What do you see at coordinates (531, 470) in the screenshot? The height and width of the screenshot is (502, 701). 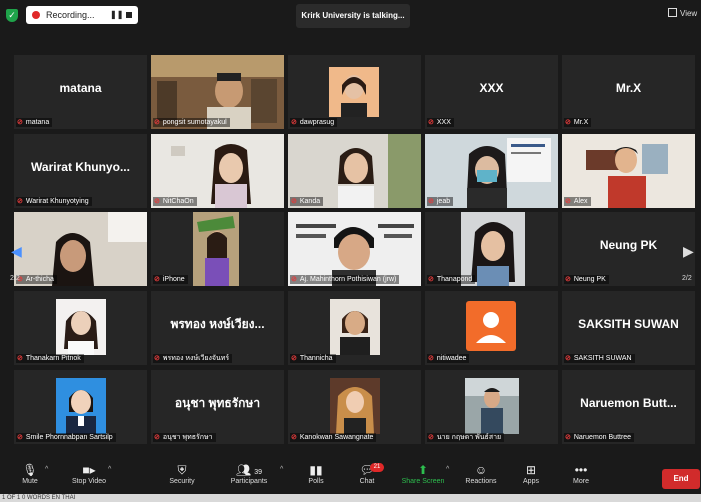 I see `apps-icon: ⊞` at bounding box center [531, 470].